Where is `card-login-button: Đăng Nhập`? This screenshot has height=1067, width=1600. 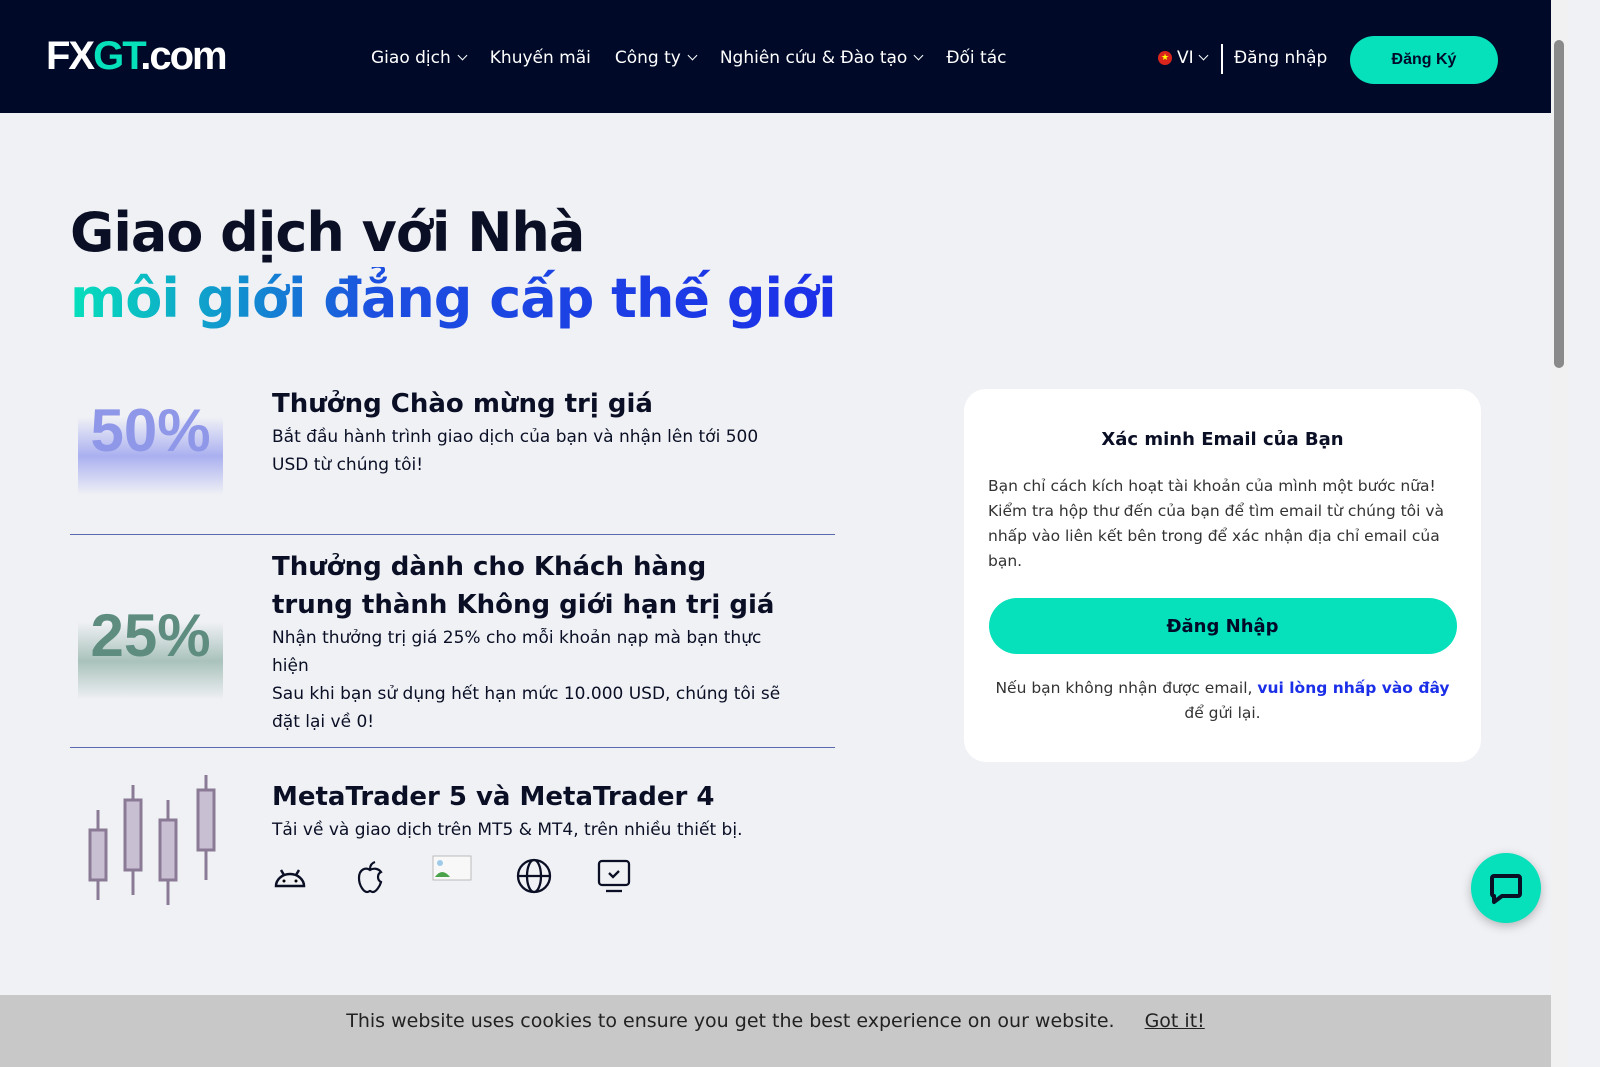 card-login-button: Đăng Nhập is located at coordinates (1222, 626).